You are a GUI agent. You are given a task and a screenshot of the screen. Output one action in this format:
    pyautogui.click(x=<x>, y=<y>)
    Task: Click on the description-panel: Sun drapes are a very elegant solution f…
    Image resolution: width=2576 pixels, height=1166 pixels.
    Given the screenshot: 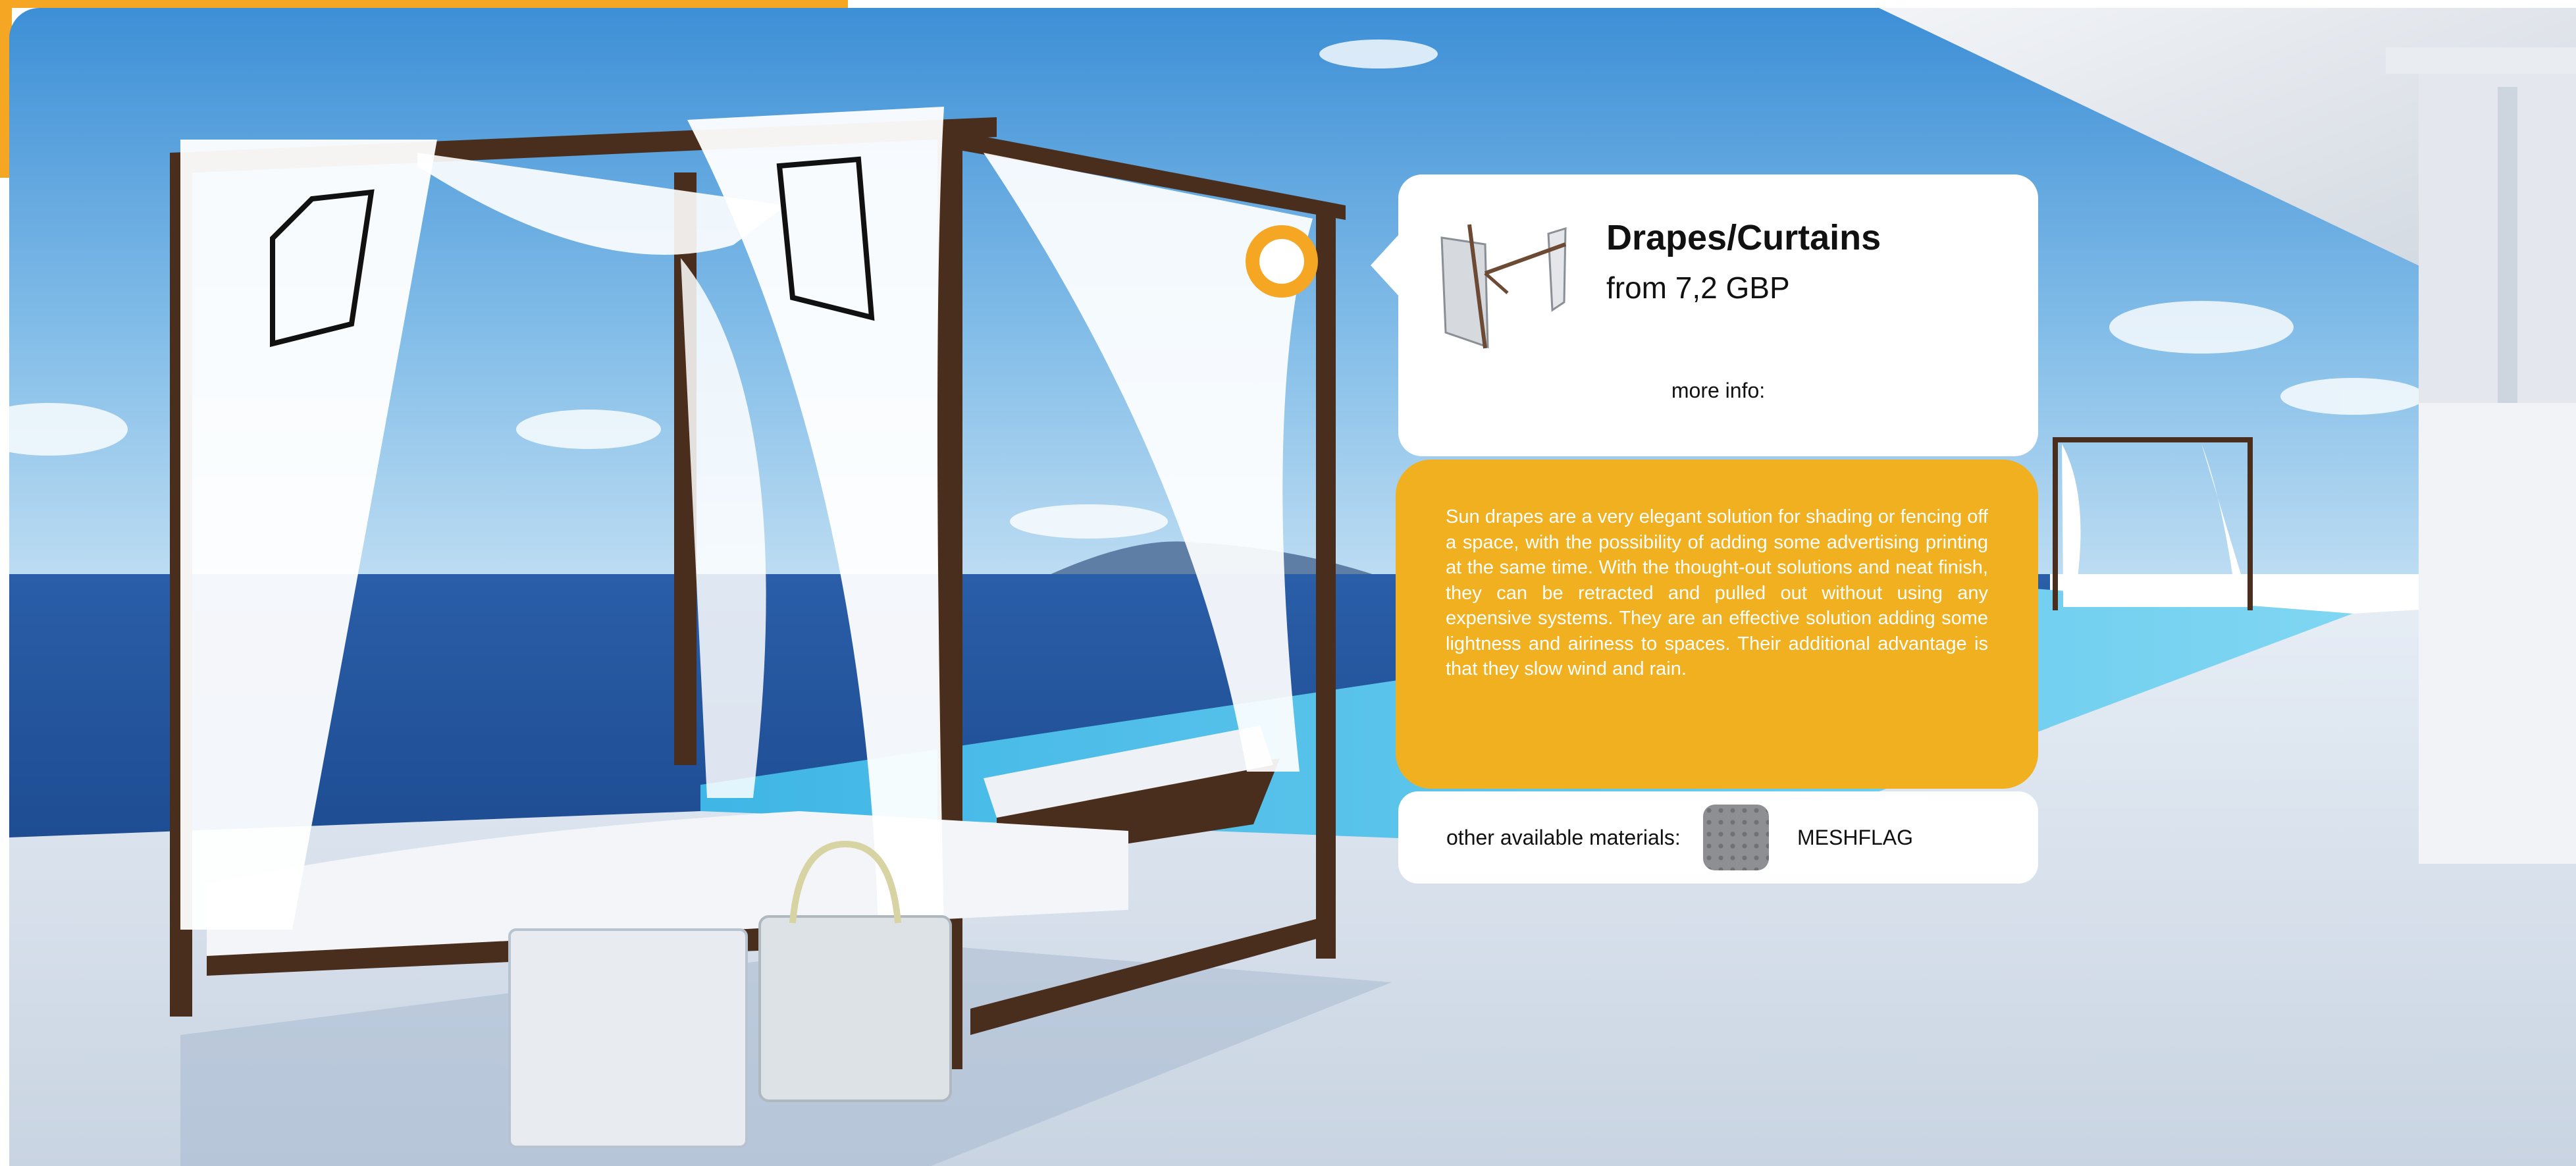 What is the action you would take?
    pyautogui.click(x=1717, y=624)
    